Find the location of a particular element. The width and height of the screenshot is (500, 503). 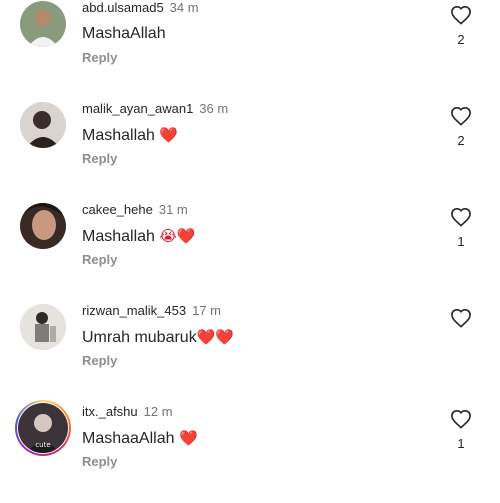

timestamp: 31 m is located at coordinates (173, 209).